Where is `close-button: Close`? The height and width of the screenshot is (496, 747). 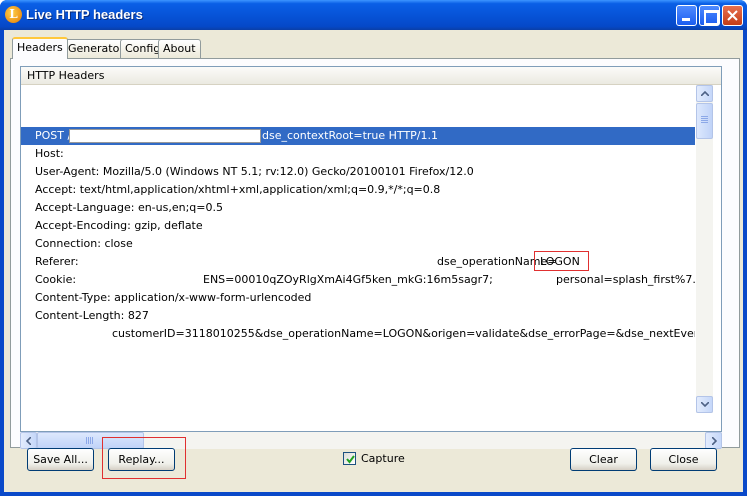 close-button: Close is located at coordinates (683, 459).